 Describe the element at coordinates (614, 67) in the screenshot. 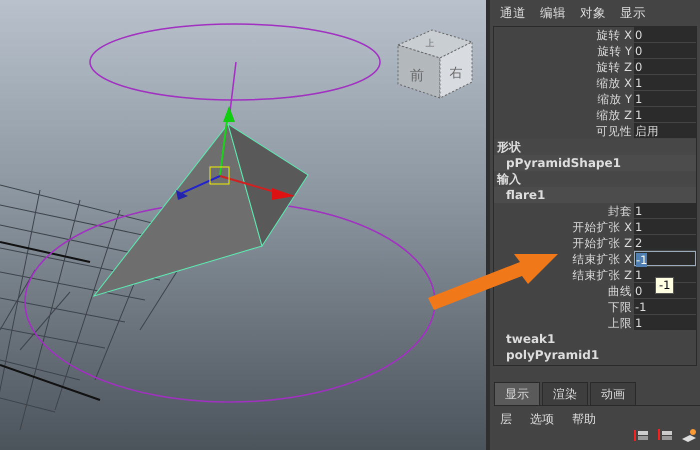

I see `attribute-label: 旋转 Z` at that location.